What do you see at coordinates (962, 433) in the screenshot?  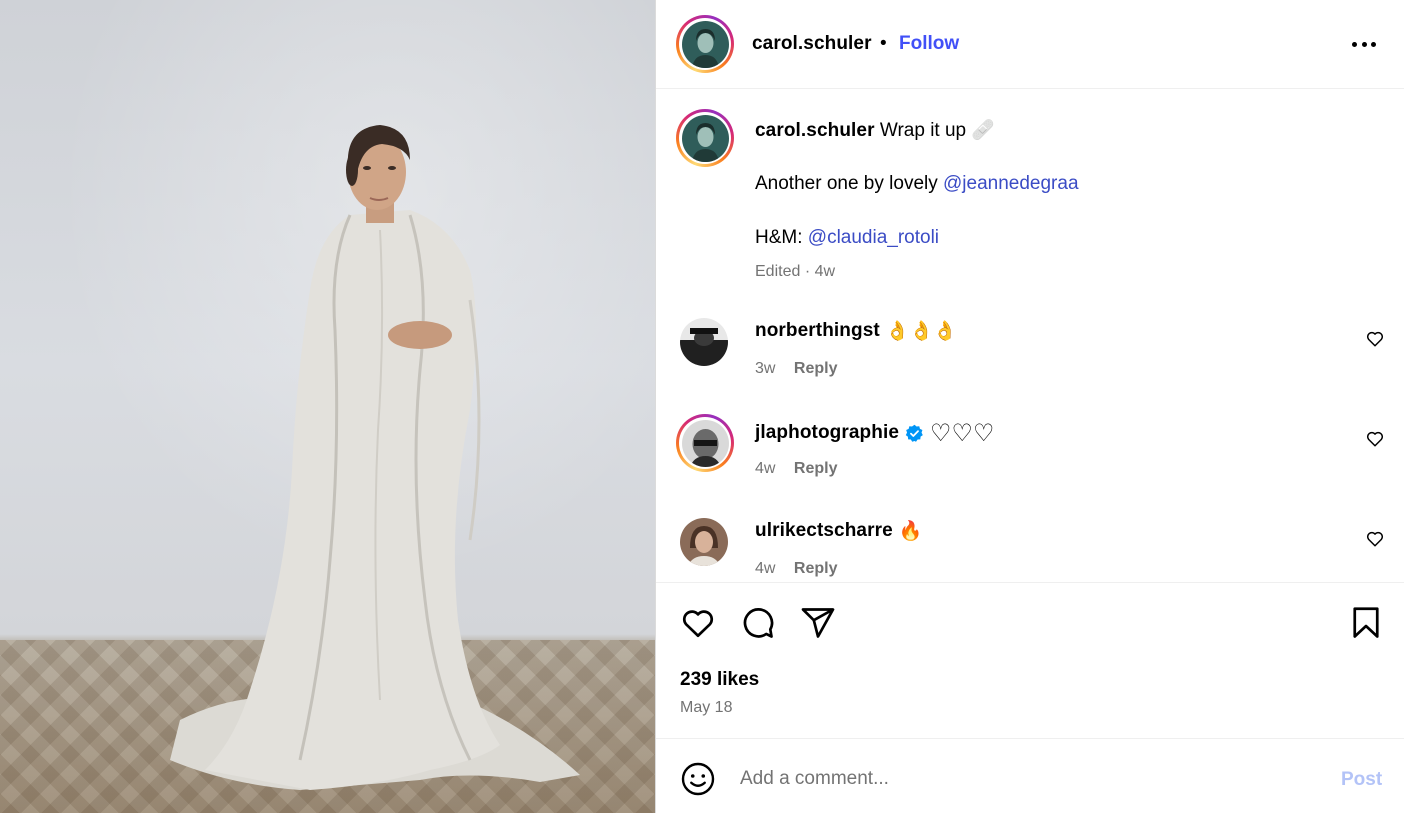 I see `comment-text: ♡♡♡` at bounding box center [962, 433].